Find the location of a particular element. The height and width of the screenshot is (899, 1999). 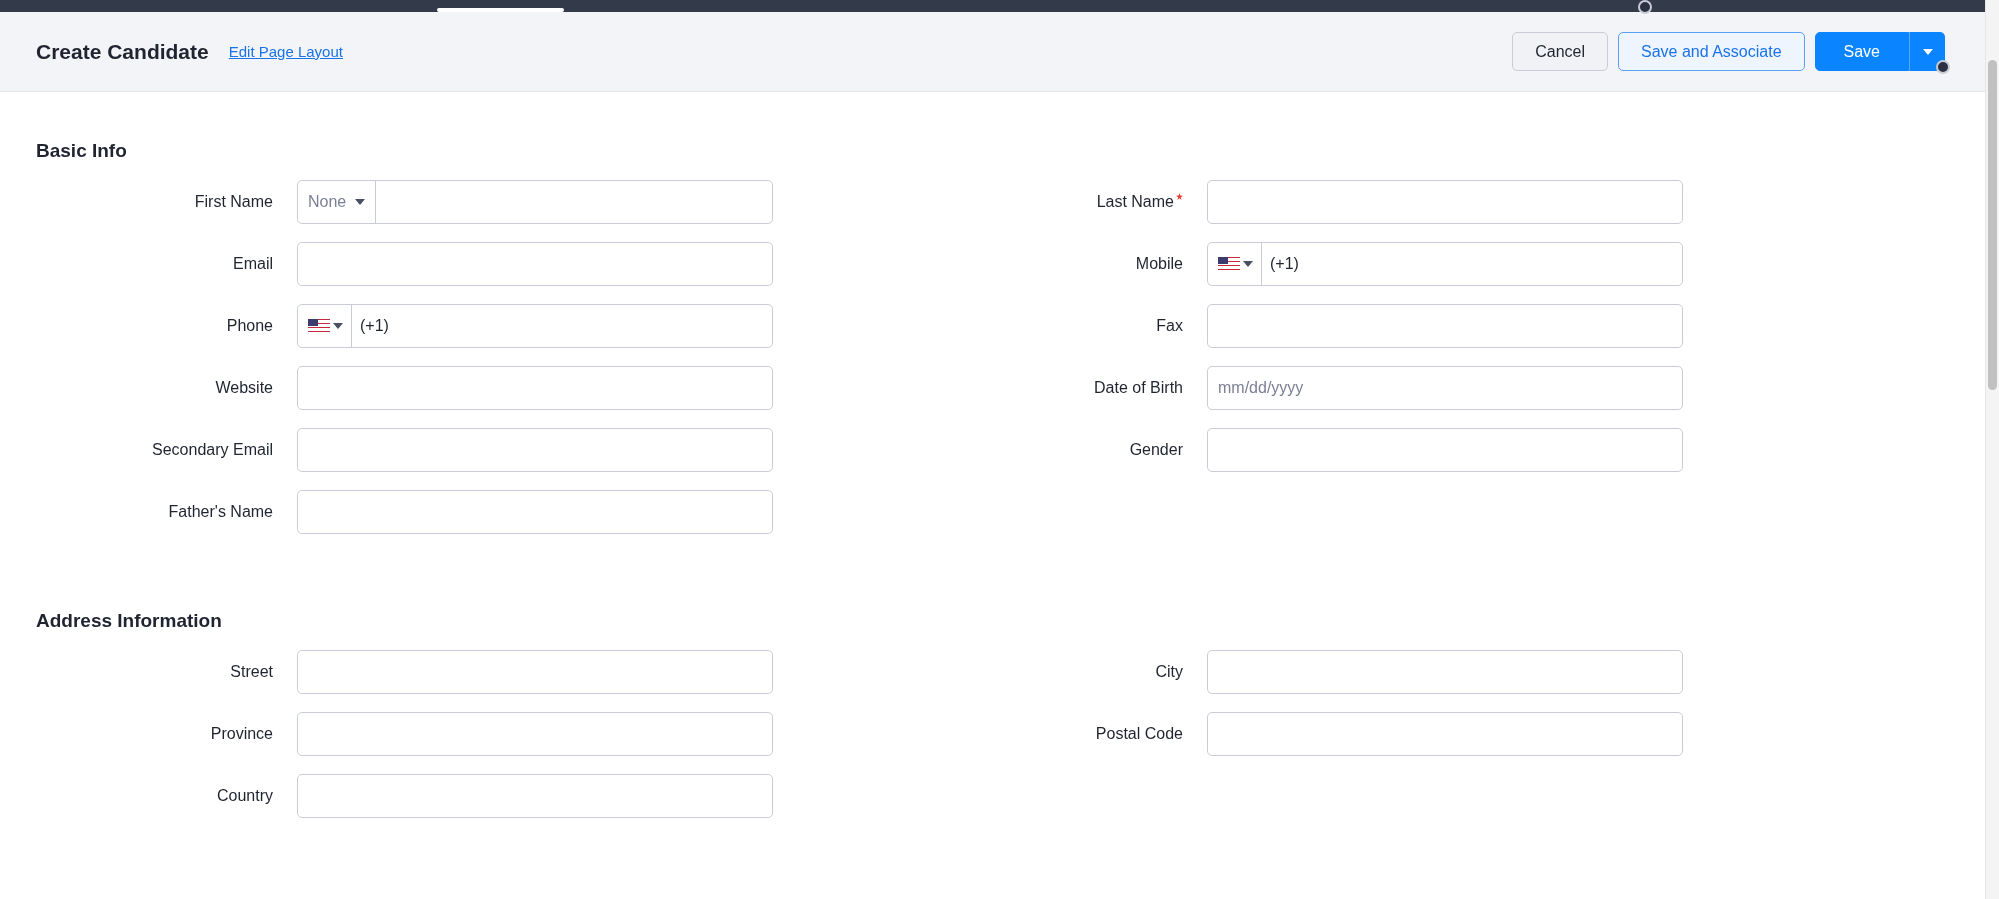

field-label: Country is located at coordinates (244, 796).